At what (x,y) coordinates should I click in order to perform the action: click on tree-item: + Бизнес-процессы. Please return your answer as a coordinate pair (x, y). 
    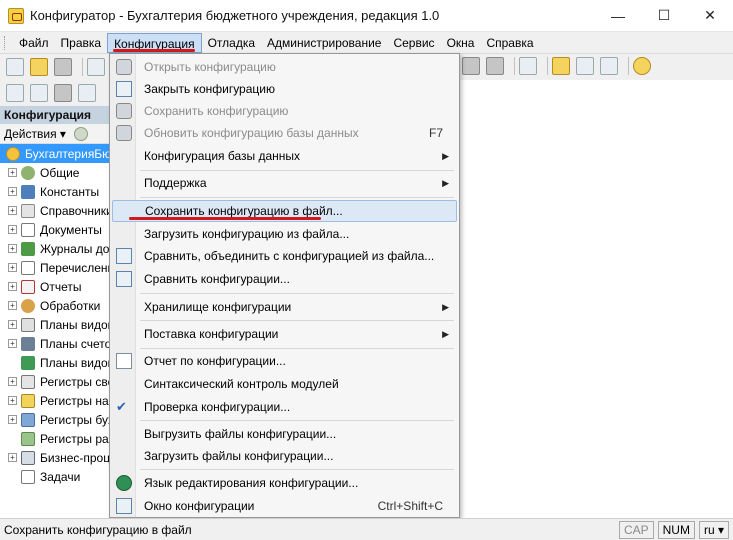
    Looking at the image, I should click on (54, 457).